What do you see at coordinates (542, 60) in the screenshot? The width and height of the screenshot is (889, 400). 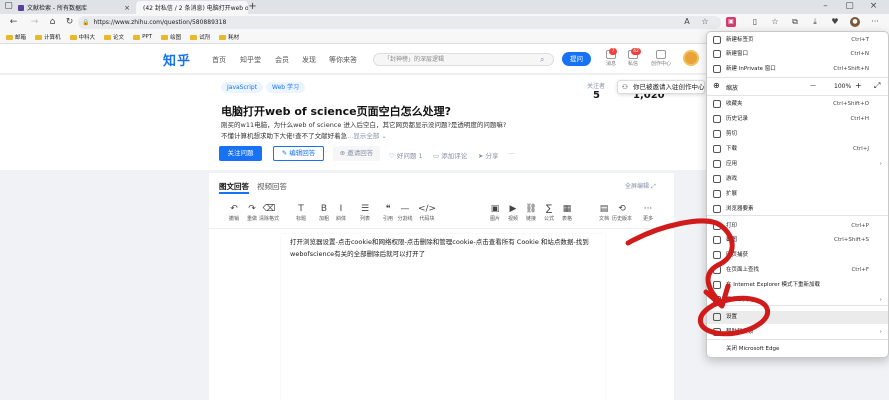 I see `search-icon: ⌕` at bounding box center [542, 60].